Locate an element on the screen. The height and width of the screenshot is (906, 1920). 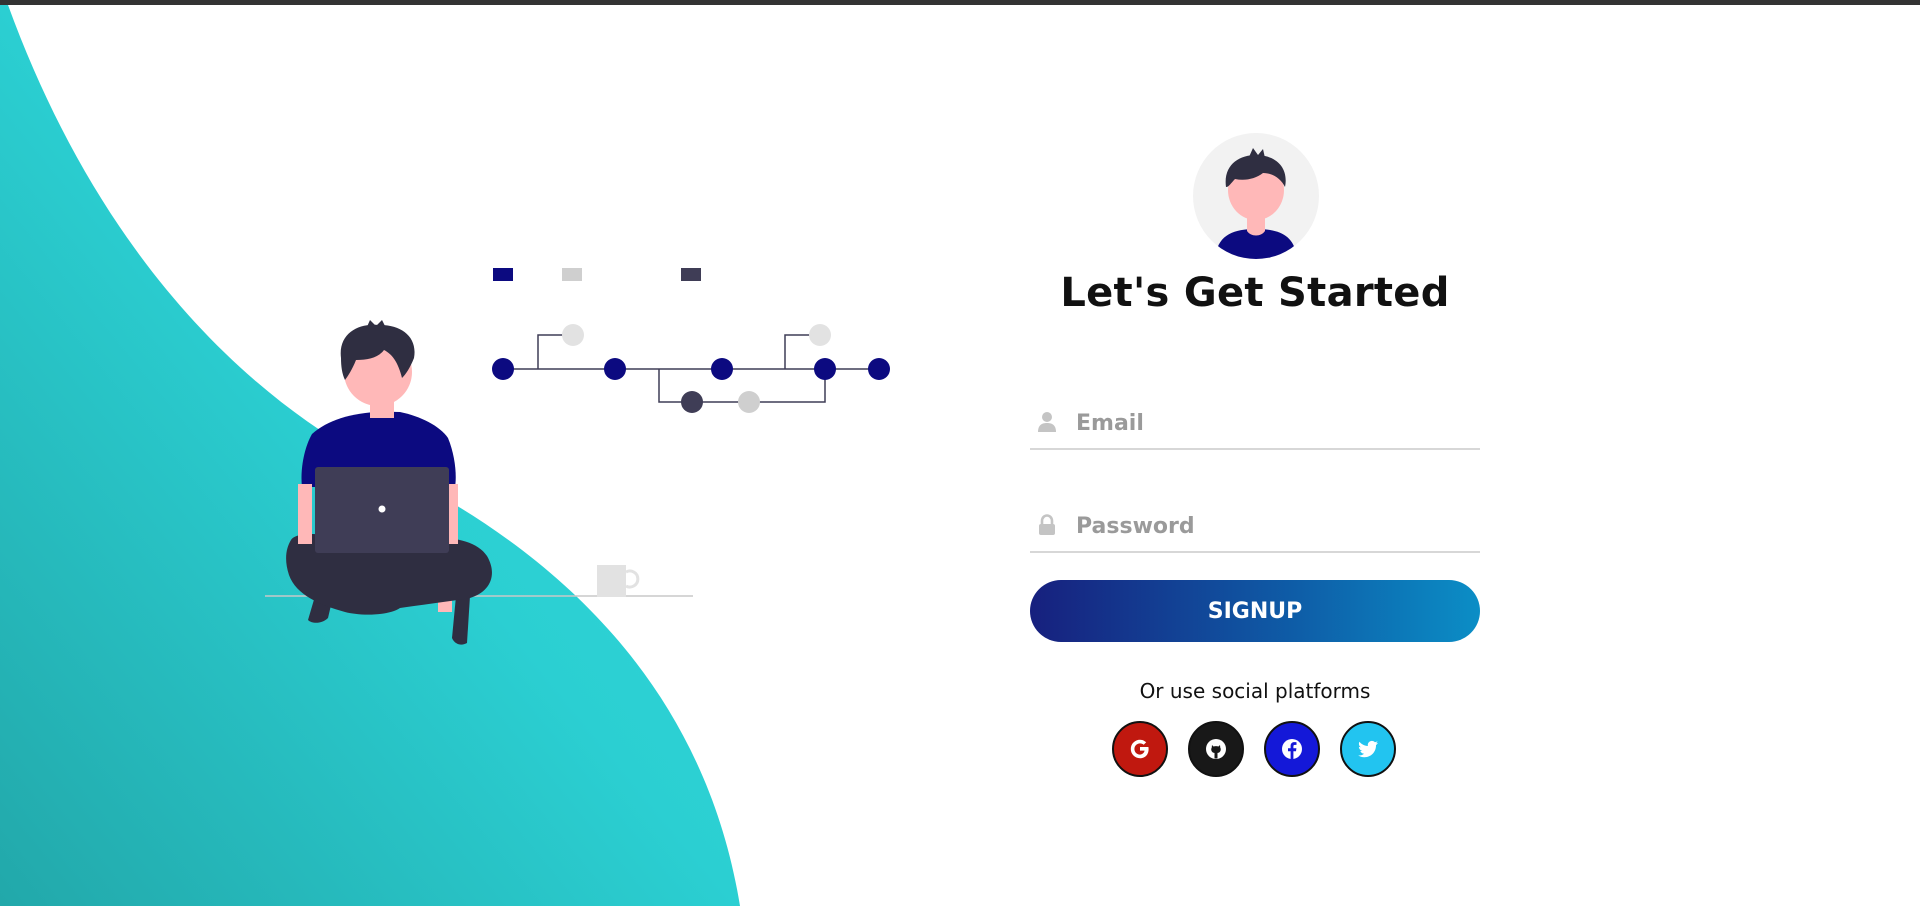
mug-icon is located at coordinates (618, 581).